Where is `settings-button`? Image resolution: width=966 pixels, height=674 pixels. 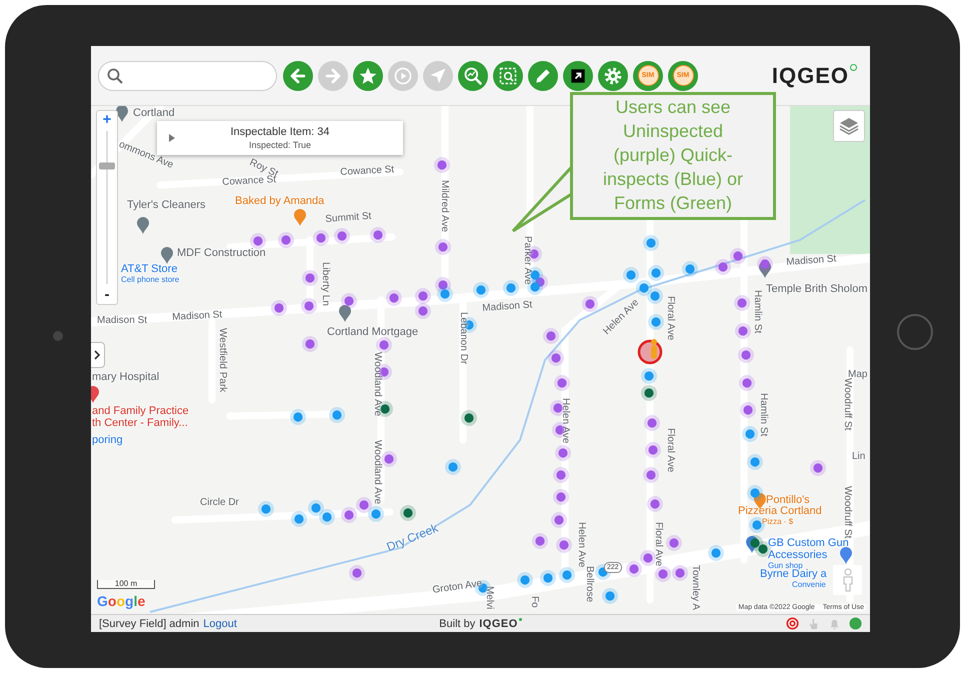
settings-button is located at coordinates (613, 75).